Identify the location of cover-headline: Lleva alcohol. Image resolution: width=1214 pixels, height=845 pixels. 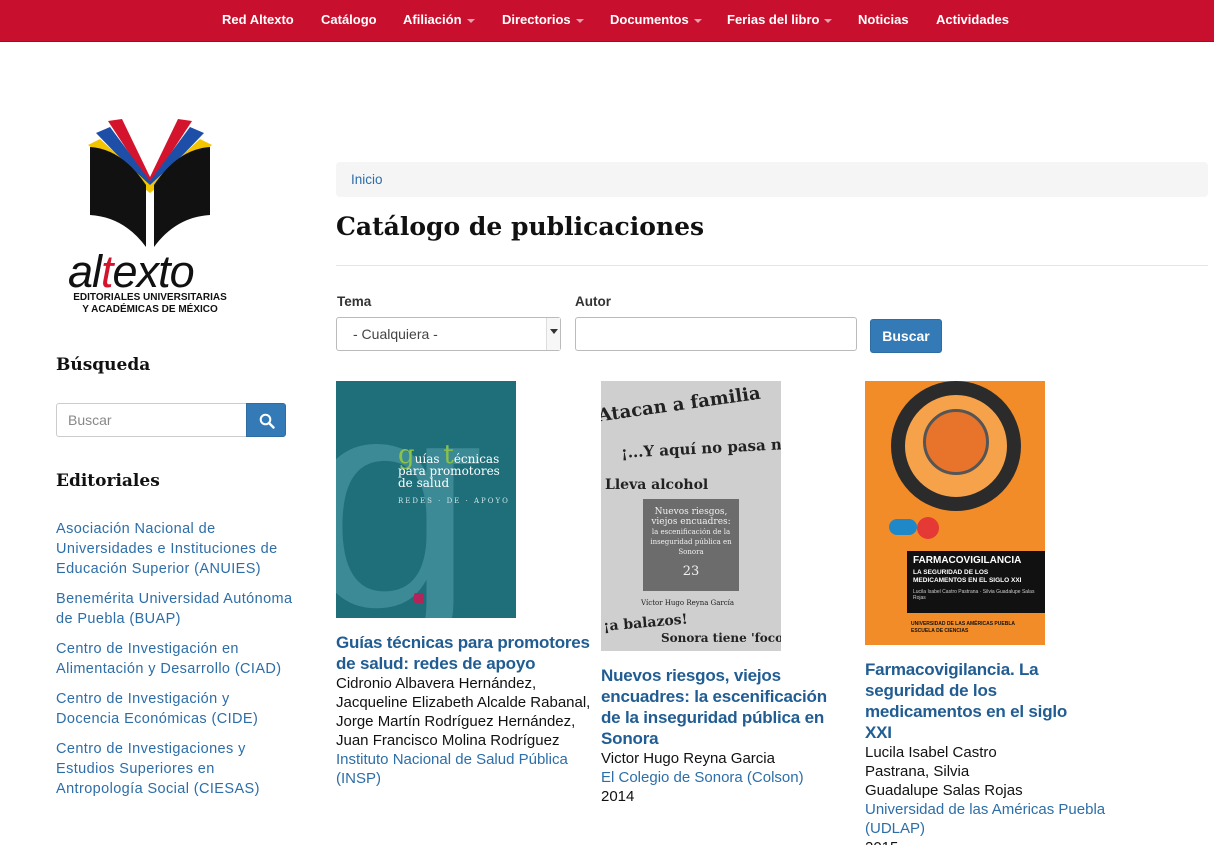
(657, 485).